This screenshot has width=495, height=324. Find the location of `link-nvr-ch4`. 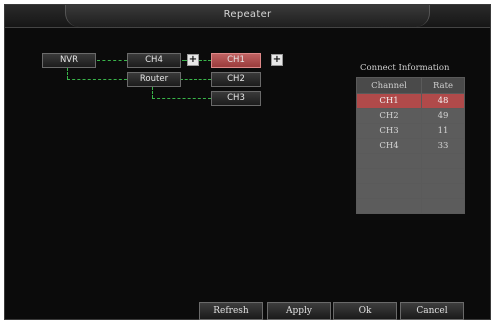

link-nvr-ch4 is located at coordinates (112, 60).